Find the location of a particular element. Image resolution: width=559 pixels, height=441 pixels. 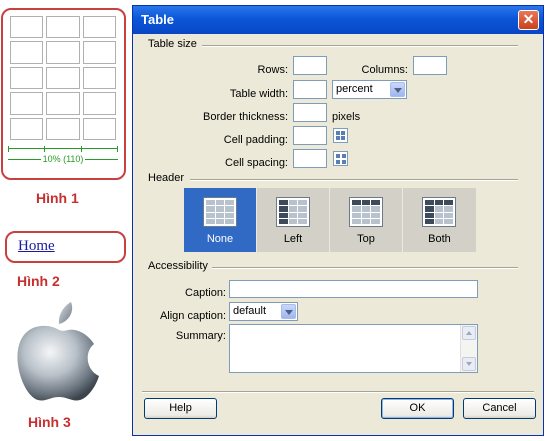

table-width-input is located at coordinates (310, 89).